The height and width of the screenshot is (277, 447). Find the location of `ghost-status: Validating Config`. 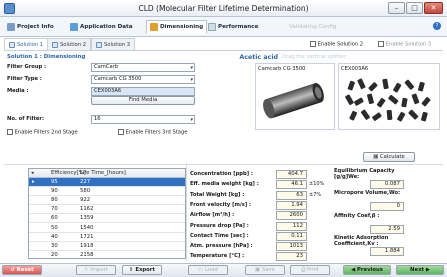

ghost-status: Validating Config is located at coordinates (313, 27).